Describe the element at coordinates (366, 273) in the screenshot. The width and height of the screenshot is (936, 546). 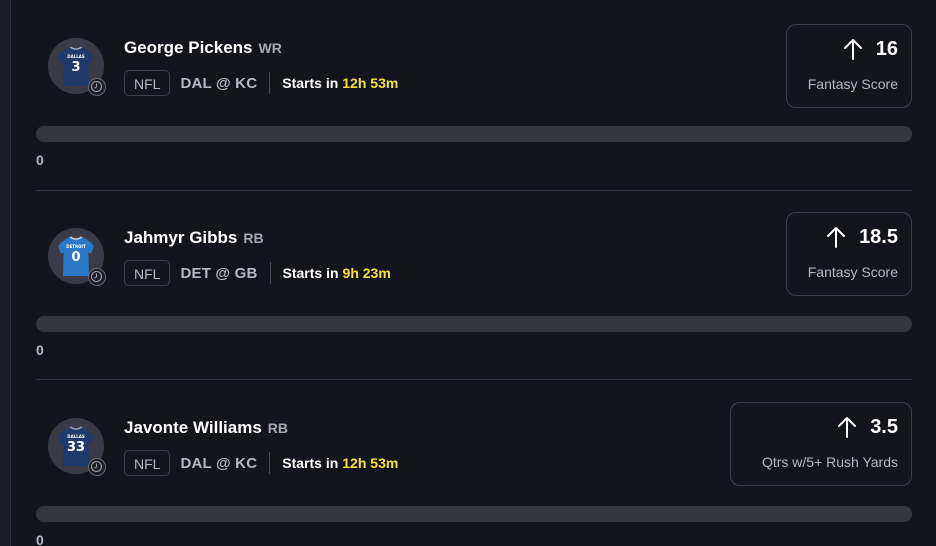
I see `countdown: 9h 23m` at that location.